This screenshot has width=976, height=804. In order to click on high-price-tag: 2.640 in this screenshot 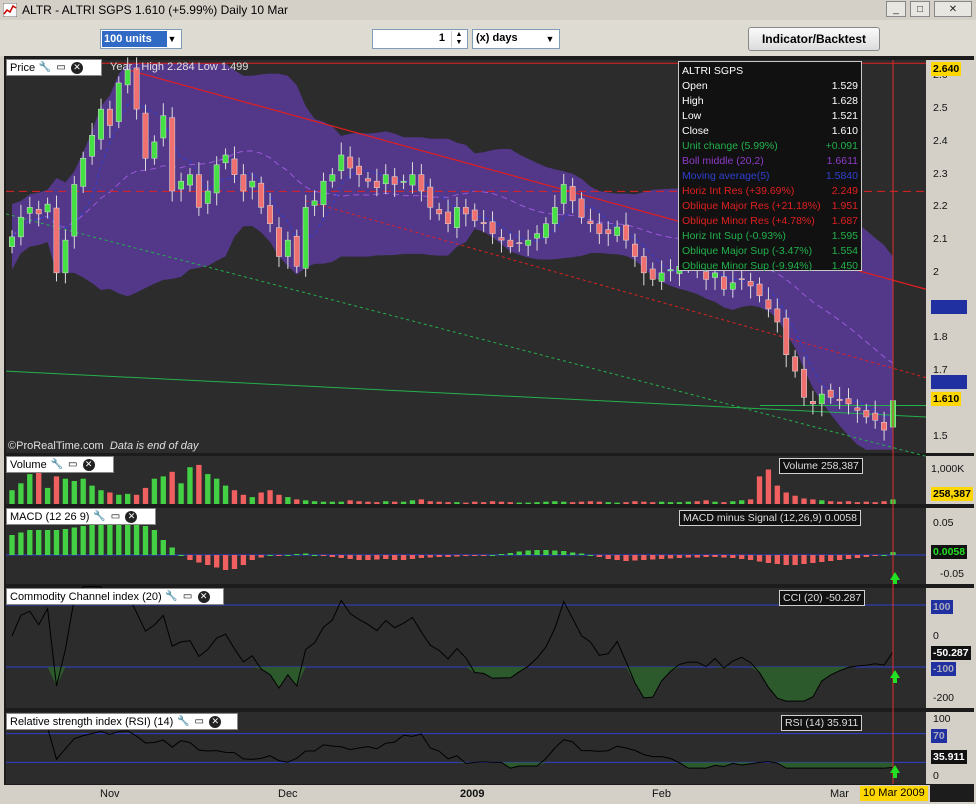, I will do `click(946, 69)`.